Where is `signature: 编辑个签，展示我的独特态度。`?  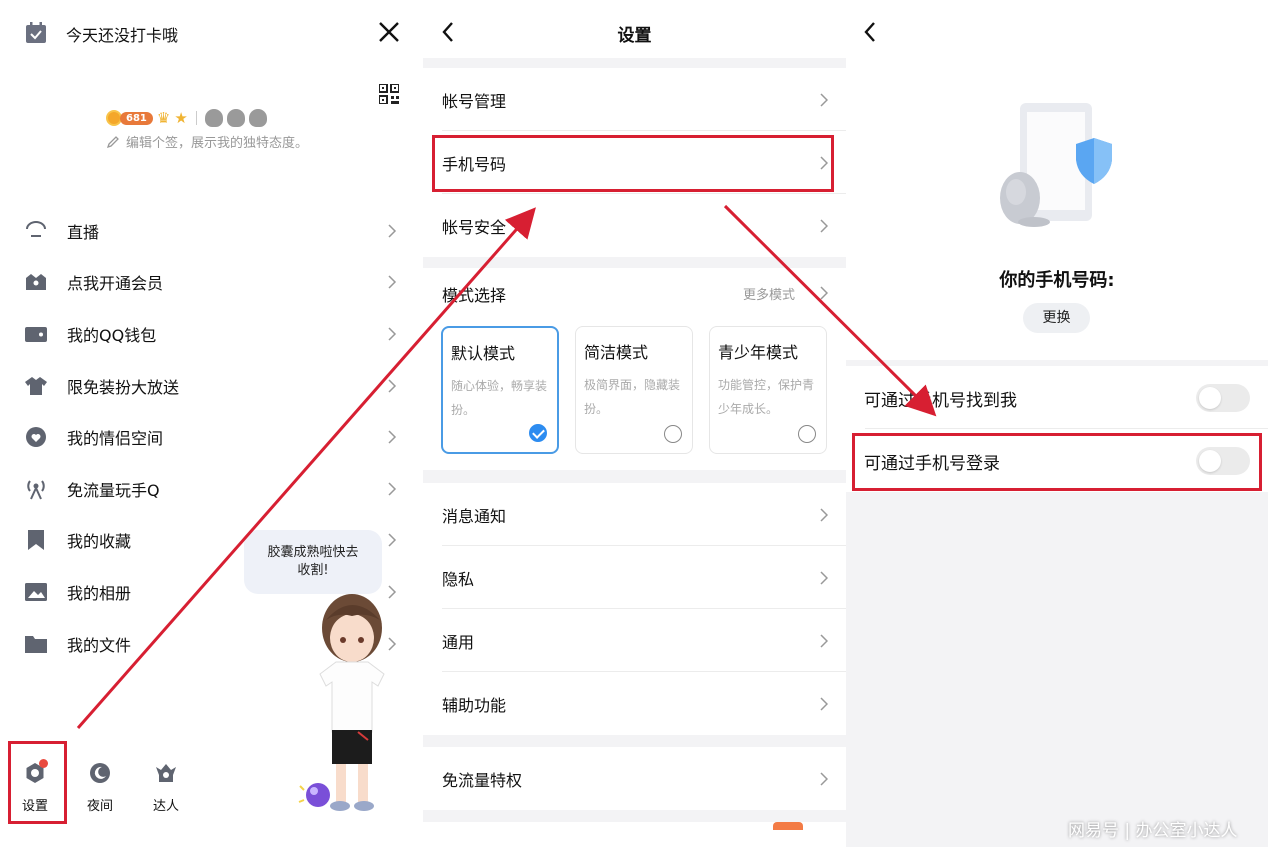 signature: 编辑个签，展示我的独特态度。 is located at coordinates (207, 141).